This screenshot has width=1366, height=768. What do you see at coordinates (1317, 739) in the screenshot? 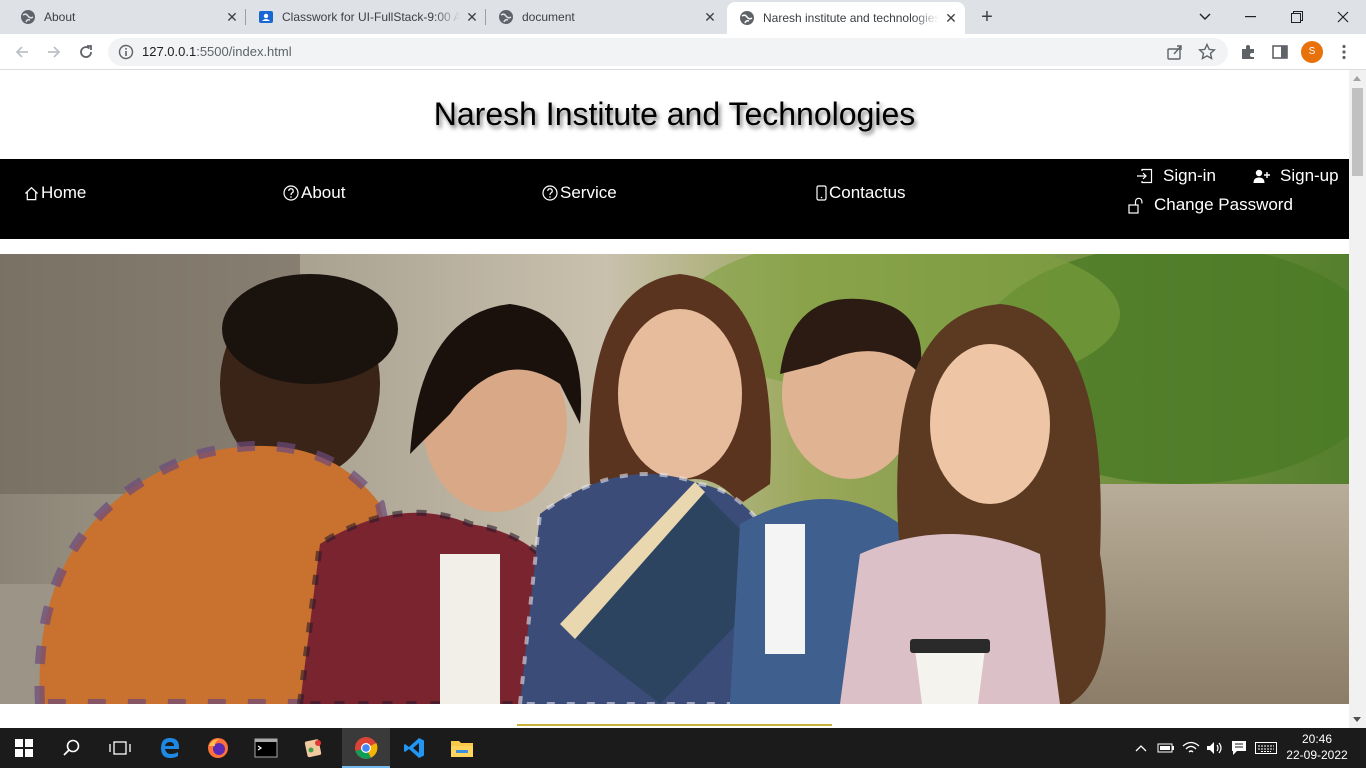
I see `clock-time: 20:46` at bounding box center [1317, 739].